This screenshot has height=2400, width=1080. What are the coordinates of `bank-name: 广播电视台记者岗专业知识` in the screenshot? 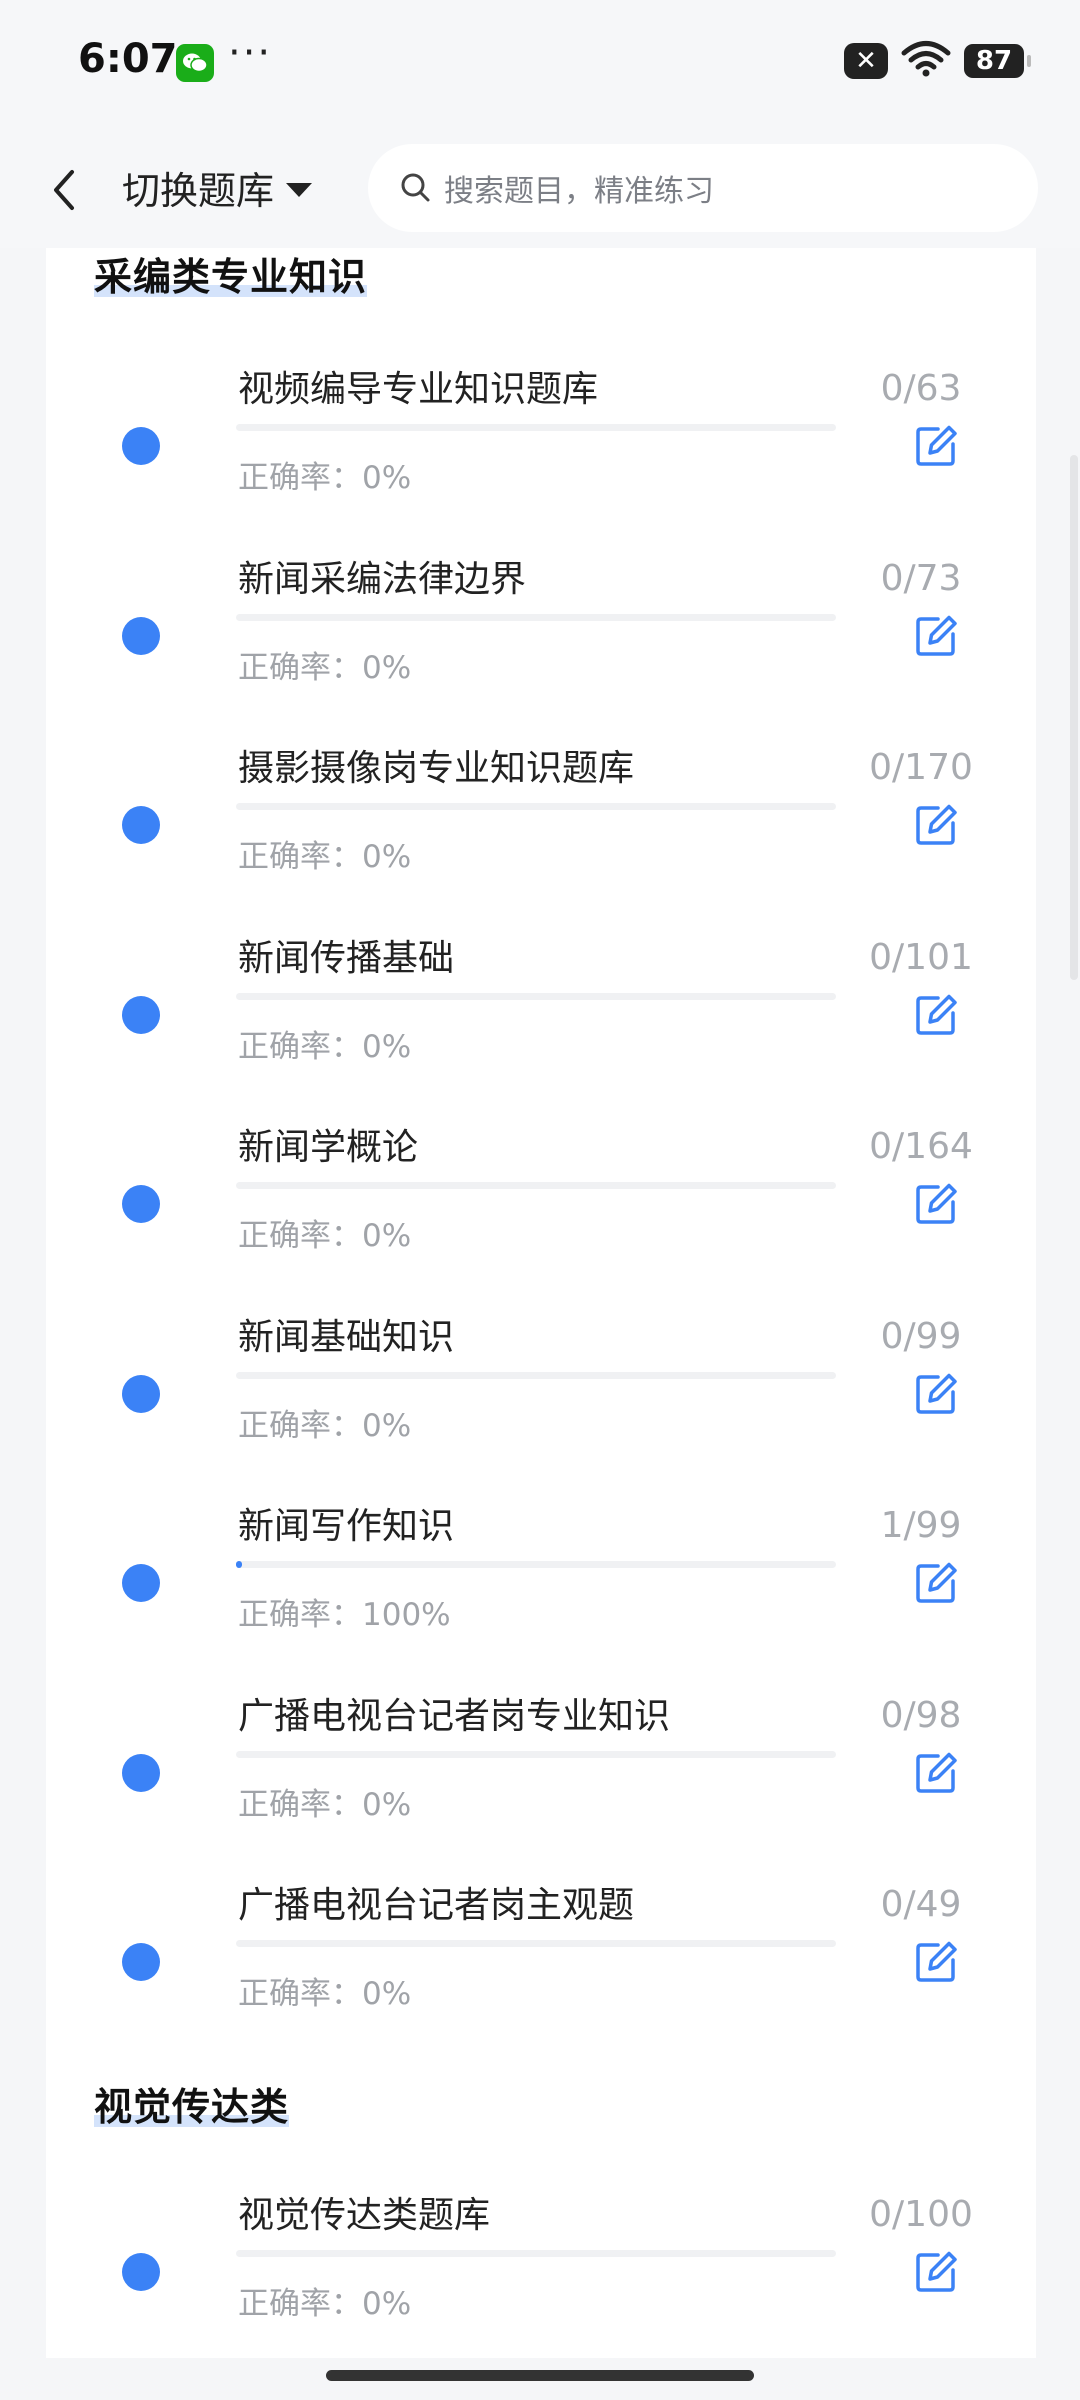 It's located at (454, 1716).